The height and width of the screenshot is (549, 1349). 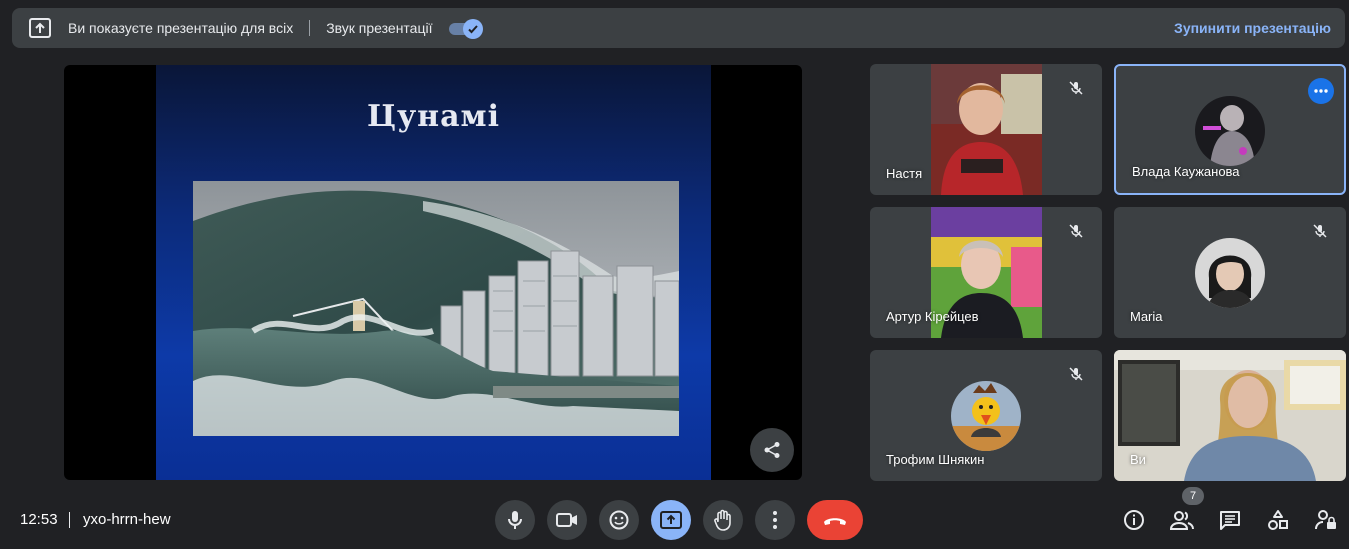 I want to click on banner-divider, so click(x=310, y=28).